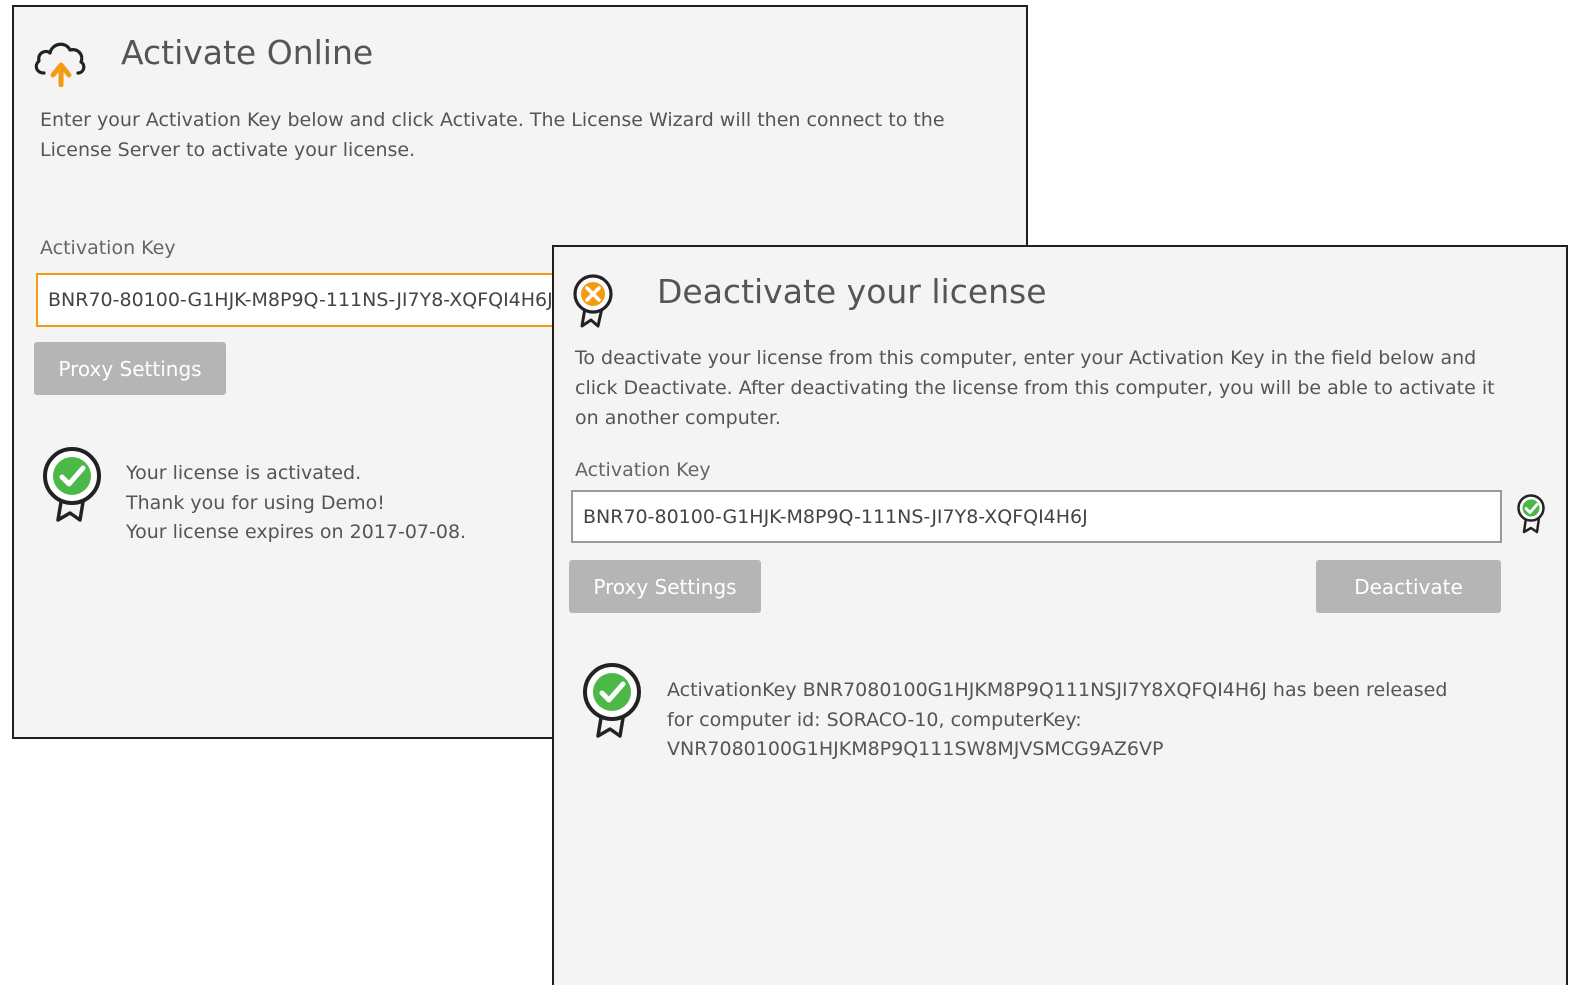 The width and height of the screenshot is (1586, 985). I want to click on page-title: Deactivate your license, so click(852, 291).